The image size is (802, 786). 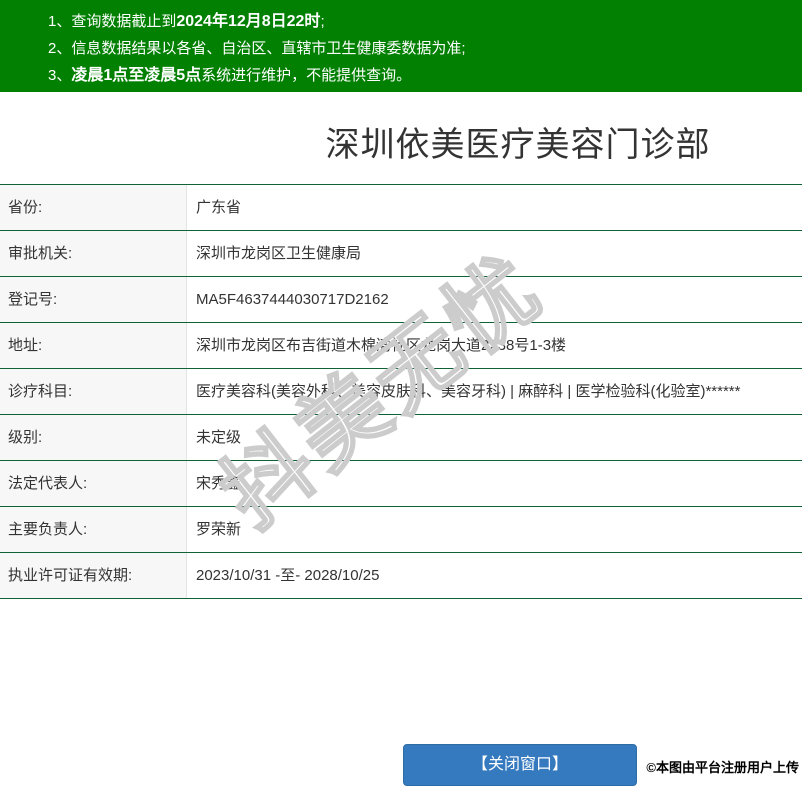 What do you see at coordinates (219, 437) in the screenshot?
I see `row-value: 未定级` at bounding box center [219, 437].